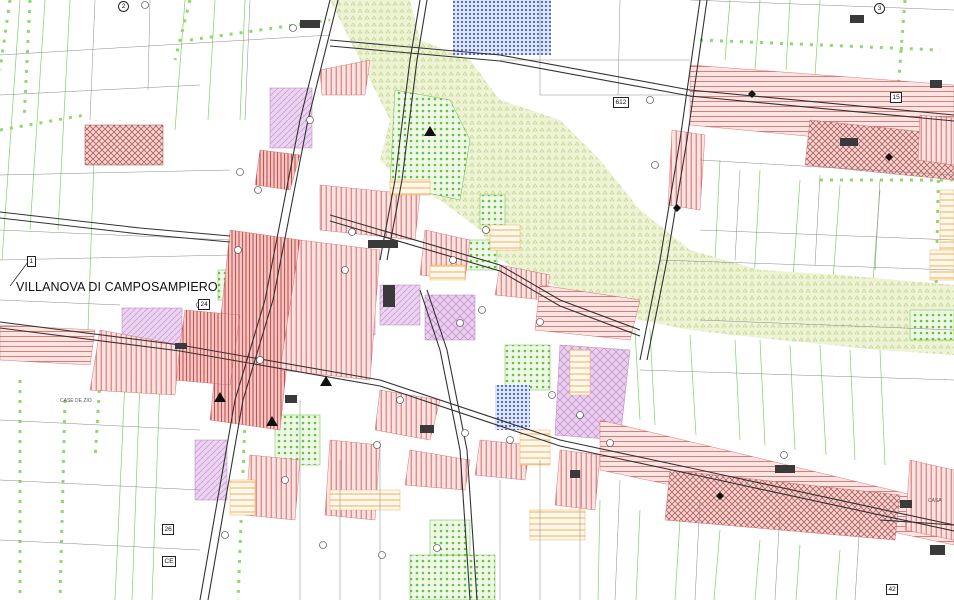 The height and width of the screenshot is (600, 954). What do you see at coordinates (204, 304) in the screenshot?
I see `reference-tag-24: 24` at bounding box center [204, 304].